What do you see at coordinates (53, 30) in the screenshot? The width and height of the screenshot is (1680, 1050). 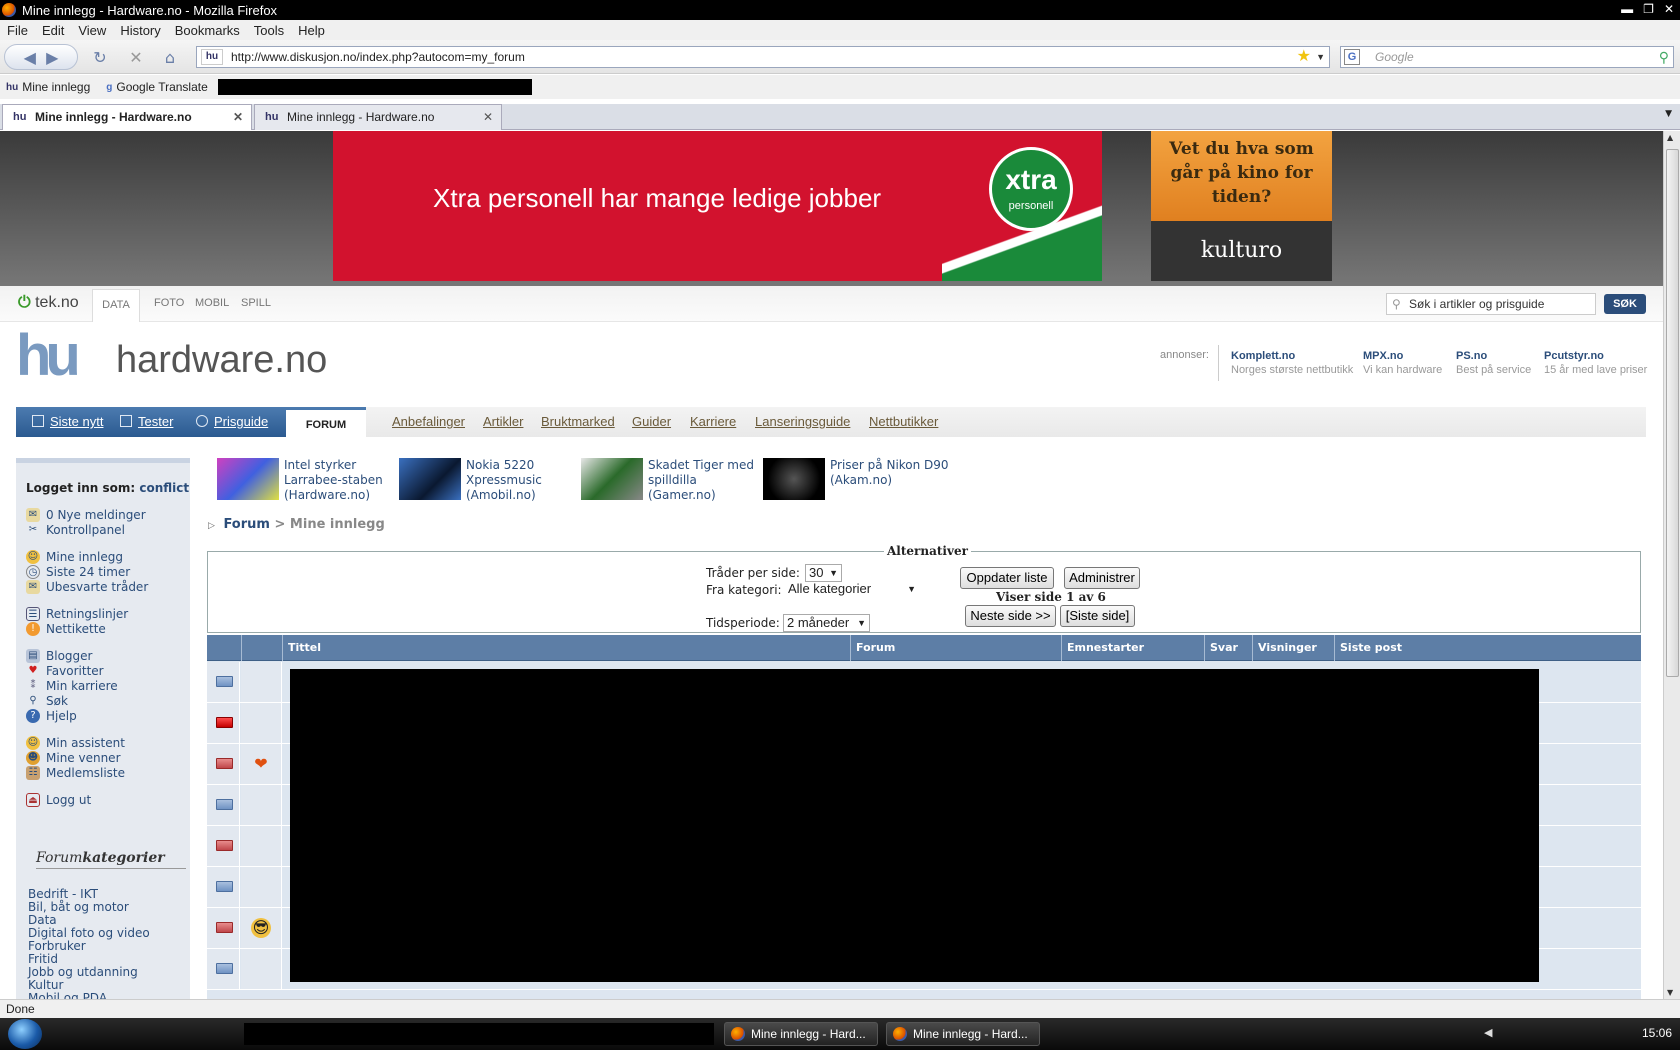 I see `menu-edit: Edit` at bounding box center [53, 30].